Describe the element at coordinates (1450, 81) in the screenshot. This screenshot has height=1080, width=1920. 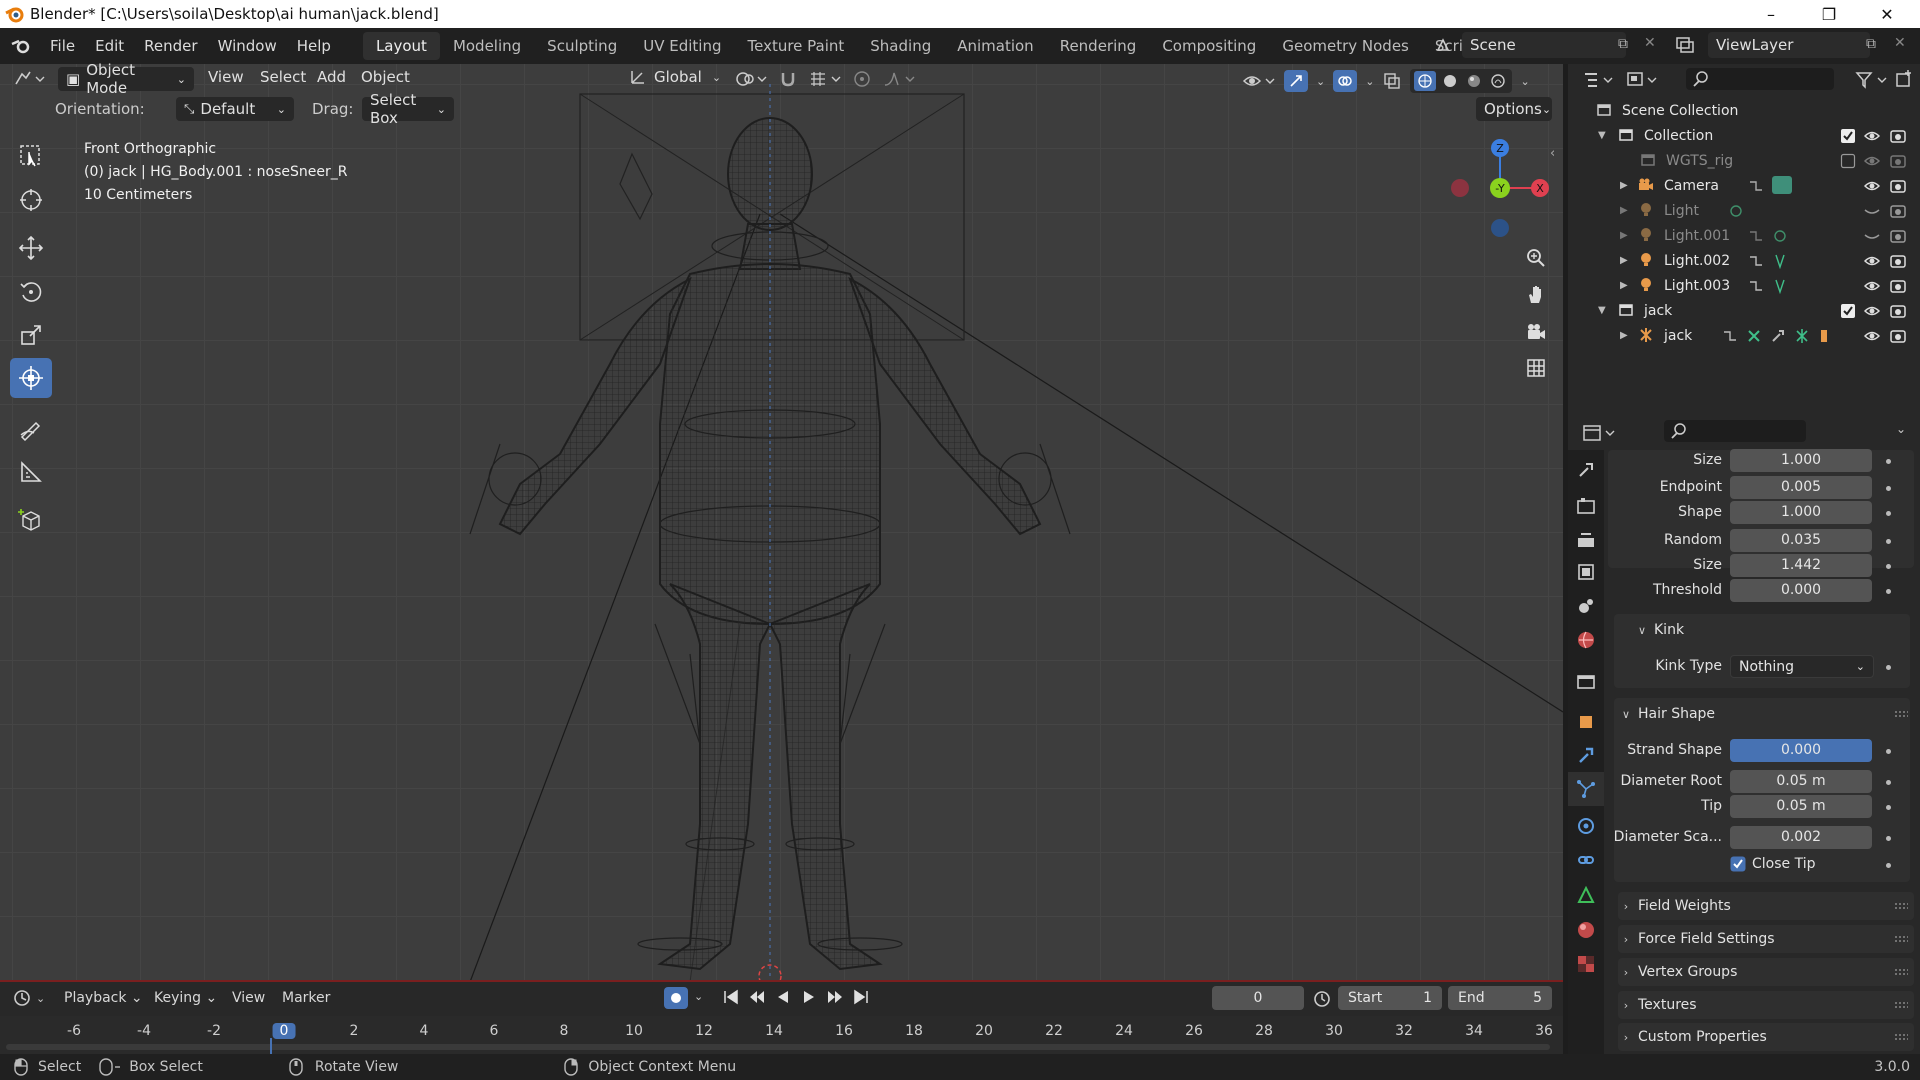
I see `solid-shading-icon` at that location.